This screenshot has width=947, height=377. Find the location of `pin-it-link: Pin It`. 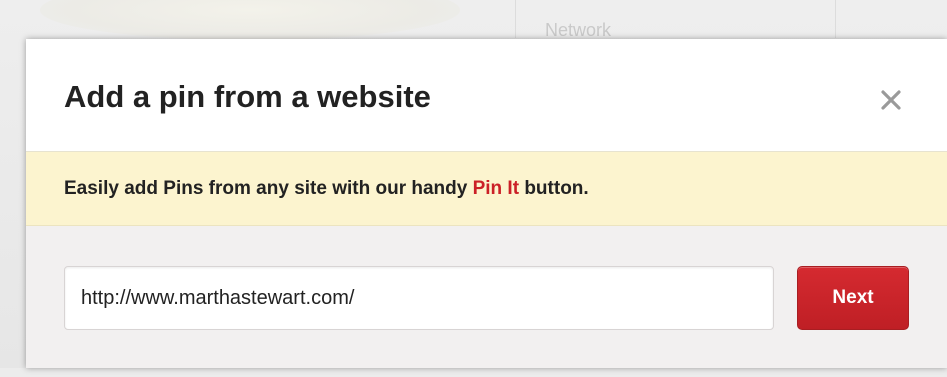

pin-it-link: Pin It is located at coordinates (496, 188).